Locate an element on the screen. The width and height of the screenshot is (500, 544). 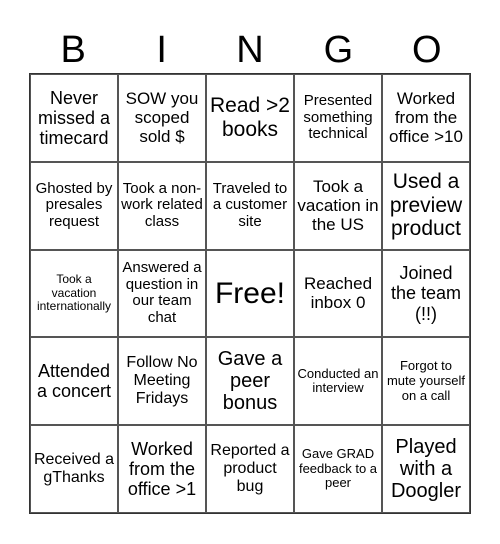
bingo-cell: Conducted an interview is located at coordinates (338, 381).